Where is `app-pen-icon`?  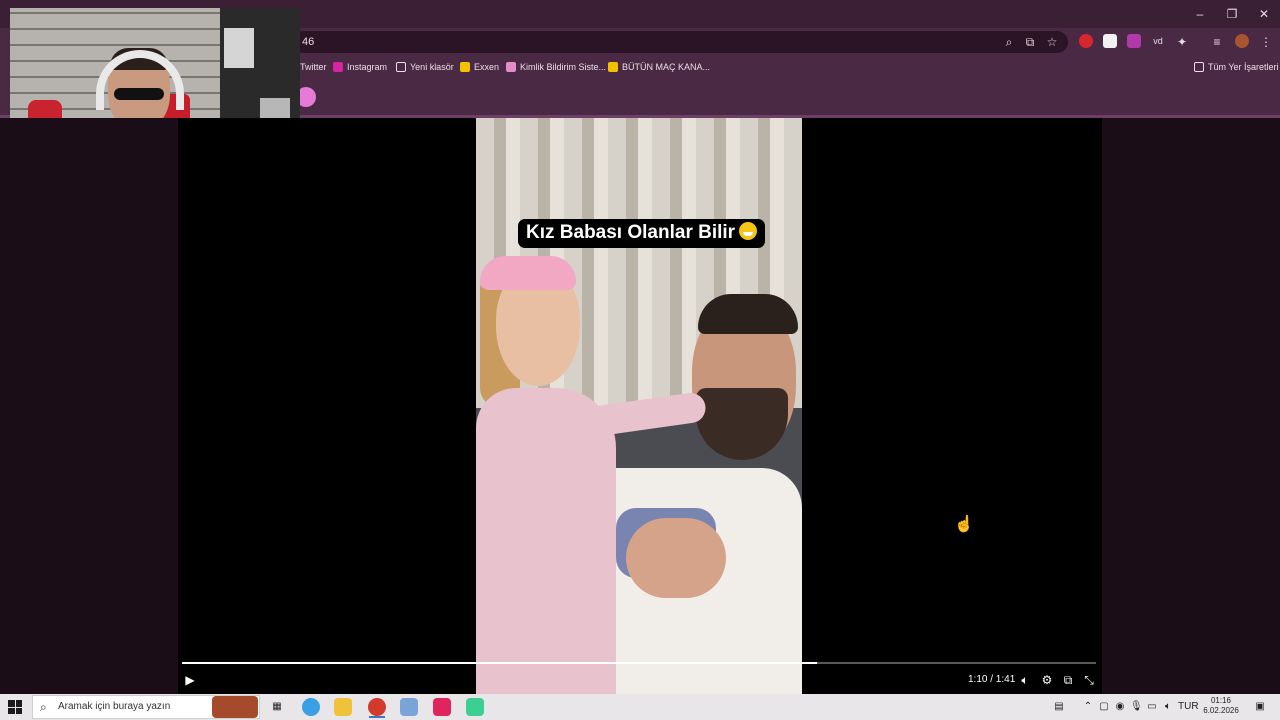
app-pen-icon is located at coordinates (409, 707).